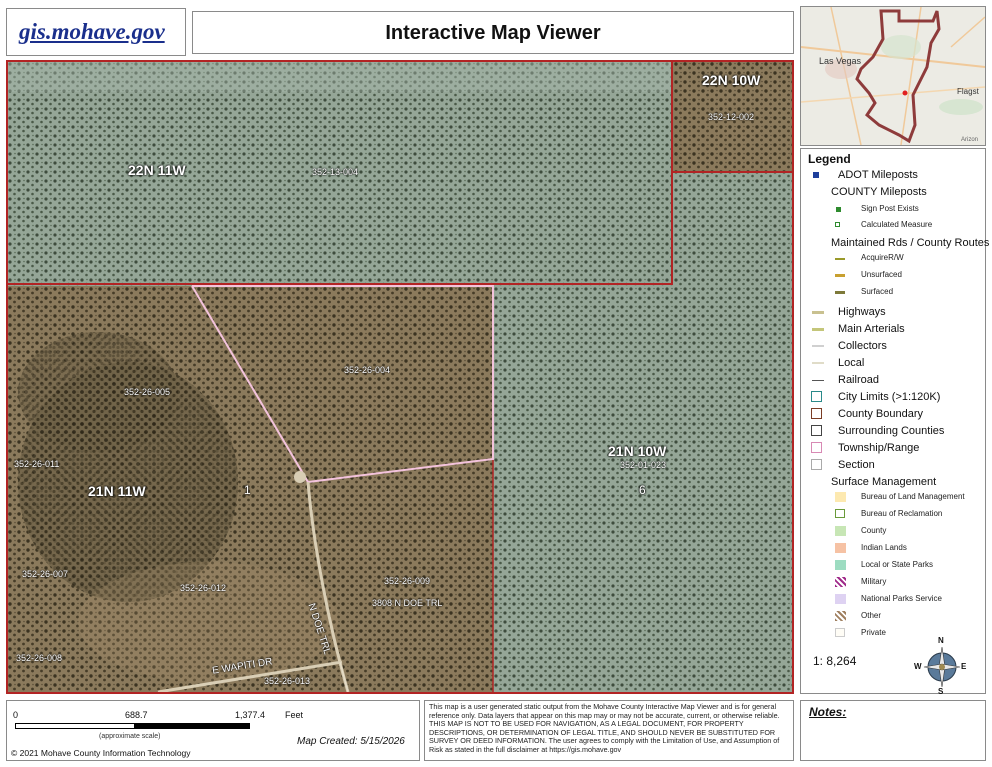 This screenshot has width=992, height=767. I want to click on parcel-label: 352-26-005, so click(147, 392).